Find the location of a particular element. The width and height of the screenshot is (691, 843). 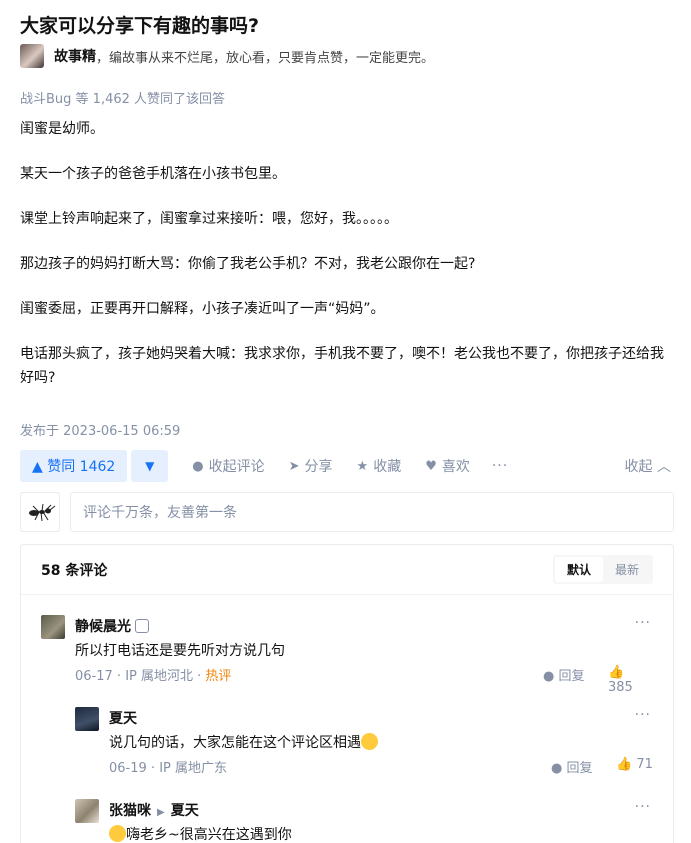

heart-icon: ♥ is located at coordinates (431, 466).